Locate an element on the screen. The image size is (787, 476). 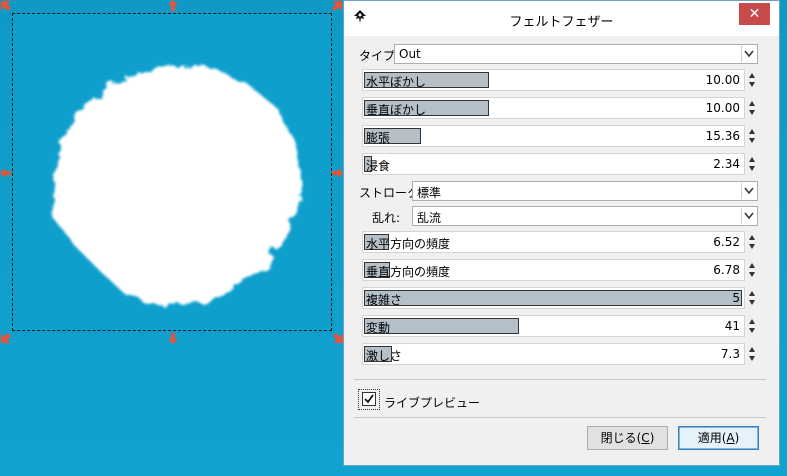
live-preview-label: ライブプレビュー is located at coordinates (432, 403).